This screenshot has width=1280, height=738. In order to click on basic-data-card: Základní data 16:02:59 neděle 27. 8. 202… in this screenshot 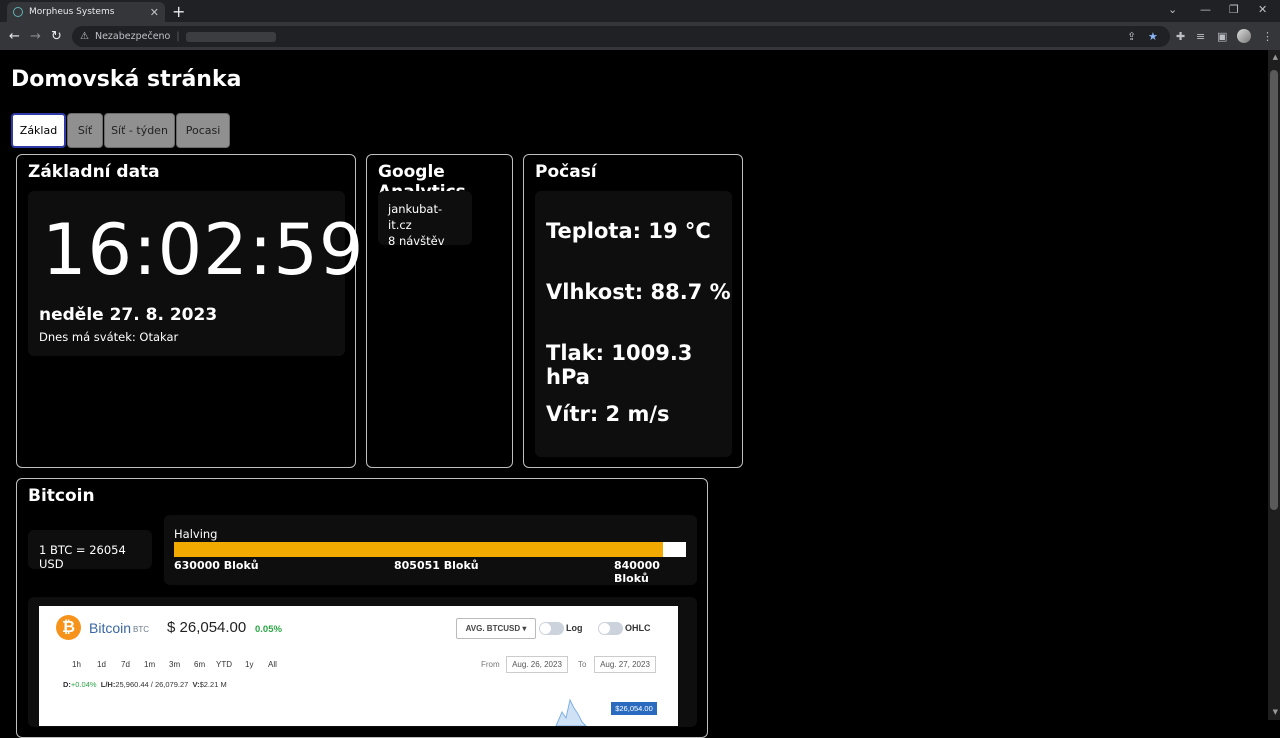, I will do `click(189, 311)`.